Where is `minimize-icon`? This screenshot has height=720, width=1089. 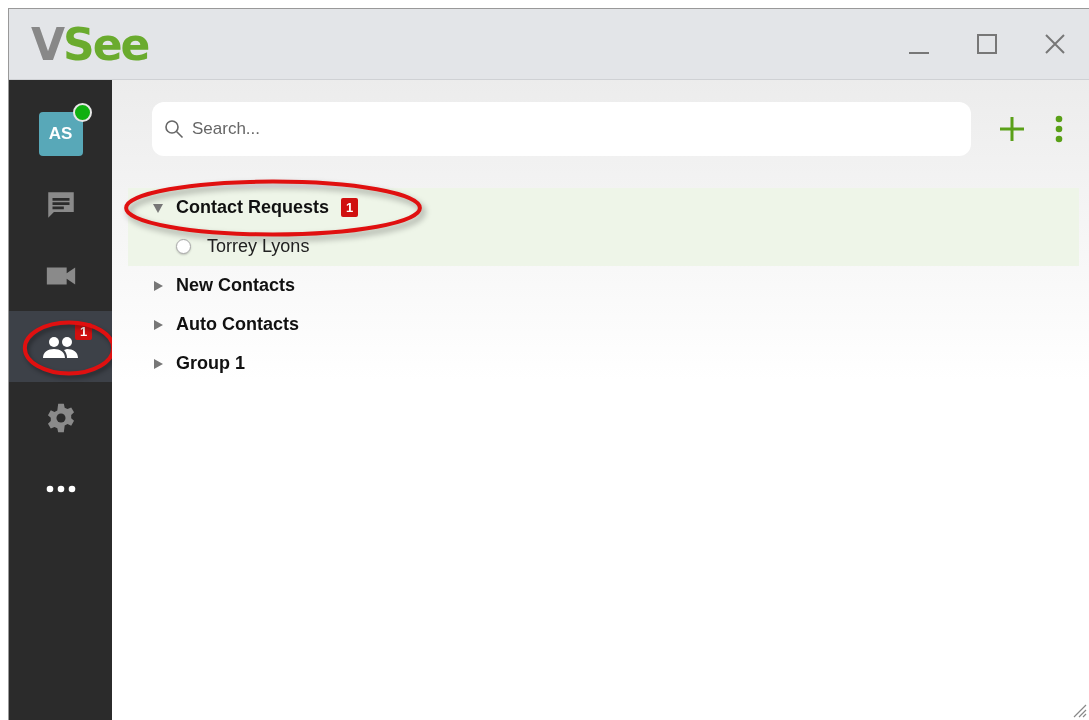
minimize-icon is located at coordinates (919, 53).